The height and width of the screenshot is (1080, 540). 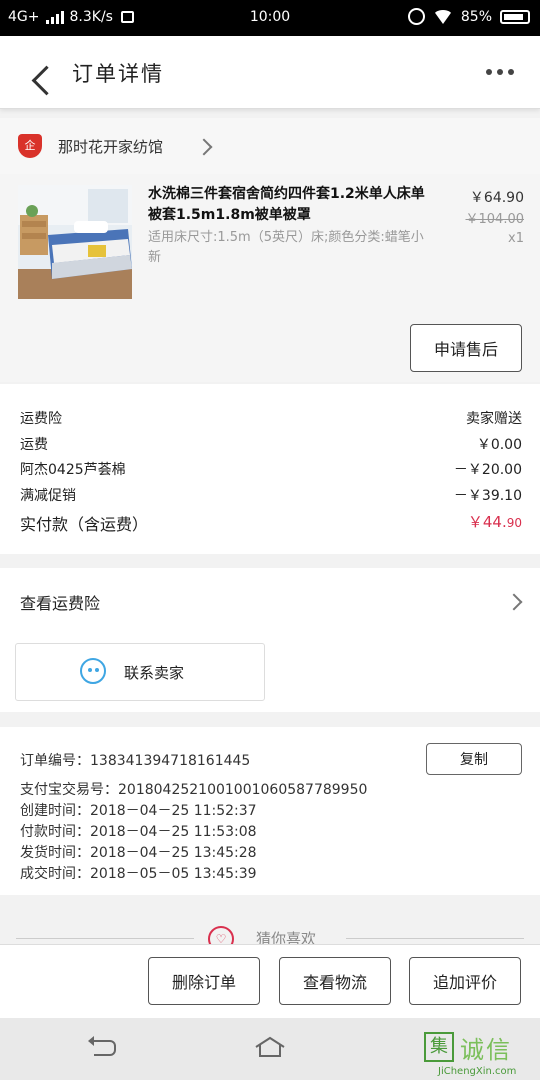 What do you see at coordinates (516, 238) in the screenshot?
I see `product-quantity: x1` at bounding box center [516, 238].